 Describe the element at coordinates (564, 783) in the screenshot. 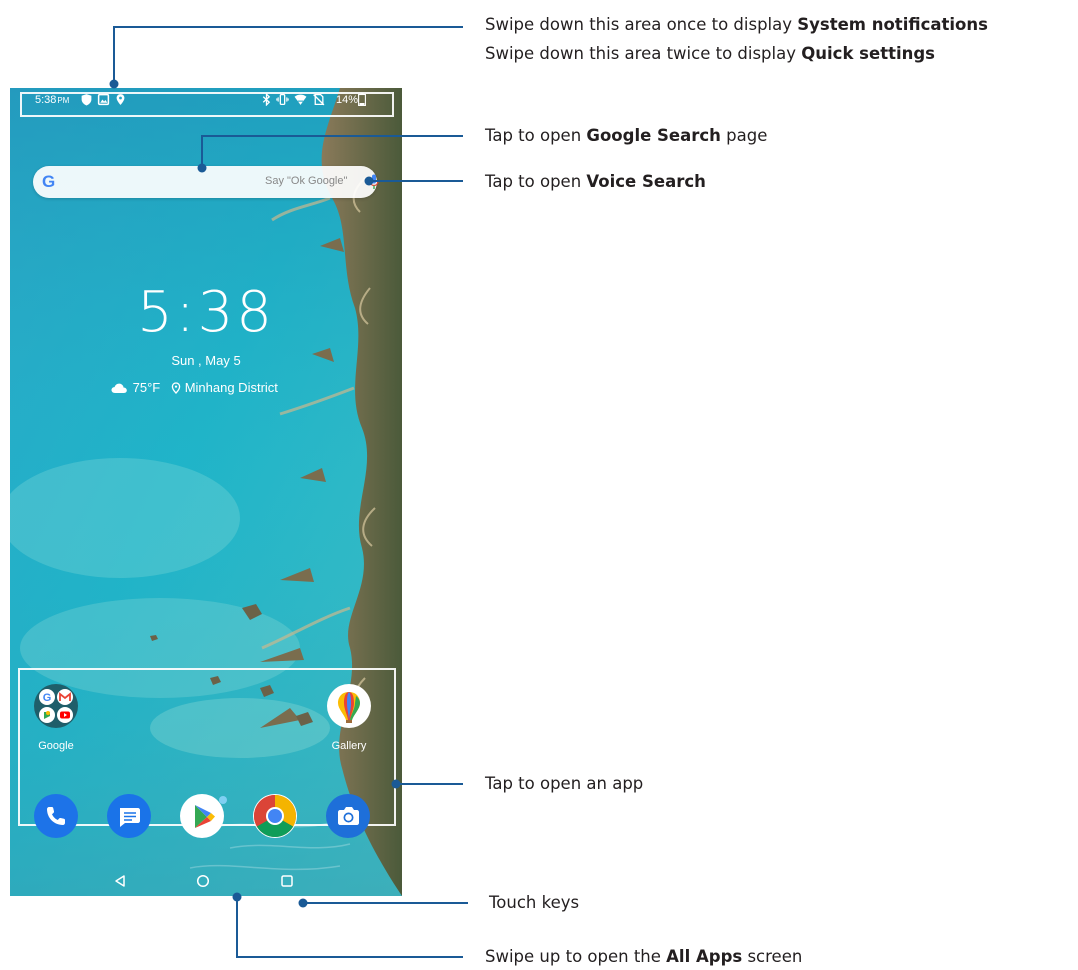

I see `callout-open-app: Tap to open an app` at that location.